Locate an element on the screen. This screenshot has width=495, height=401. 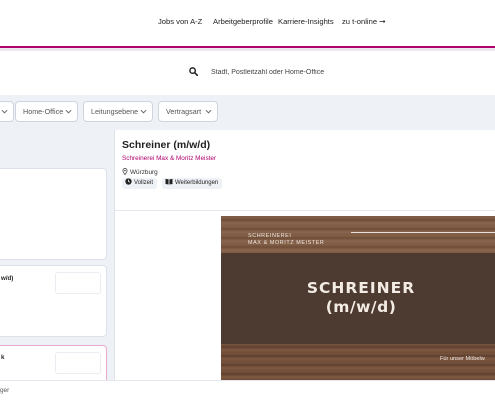
filter-button-partial is located at coordinates (7, 111).